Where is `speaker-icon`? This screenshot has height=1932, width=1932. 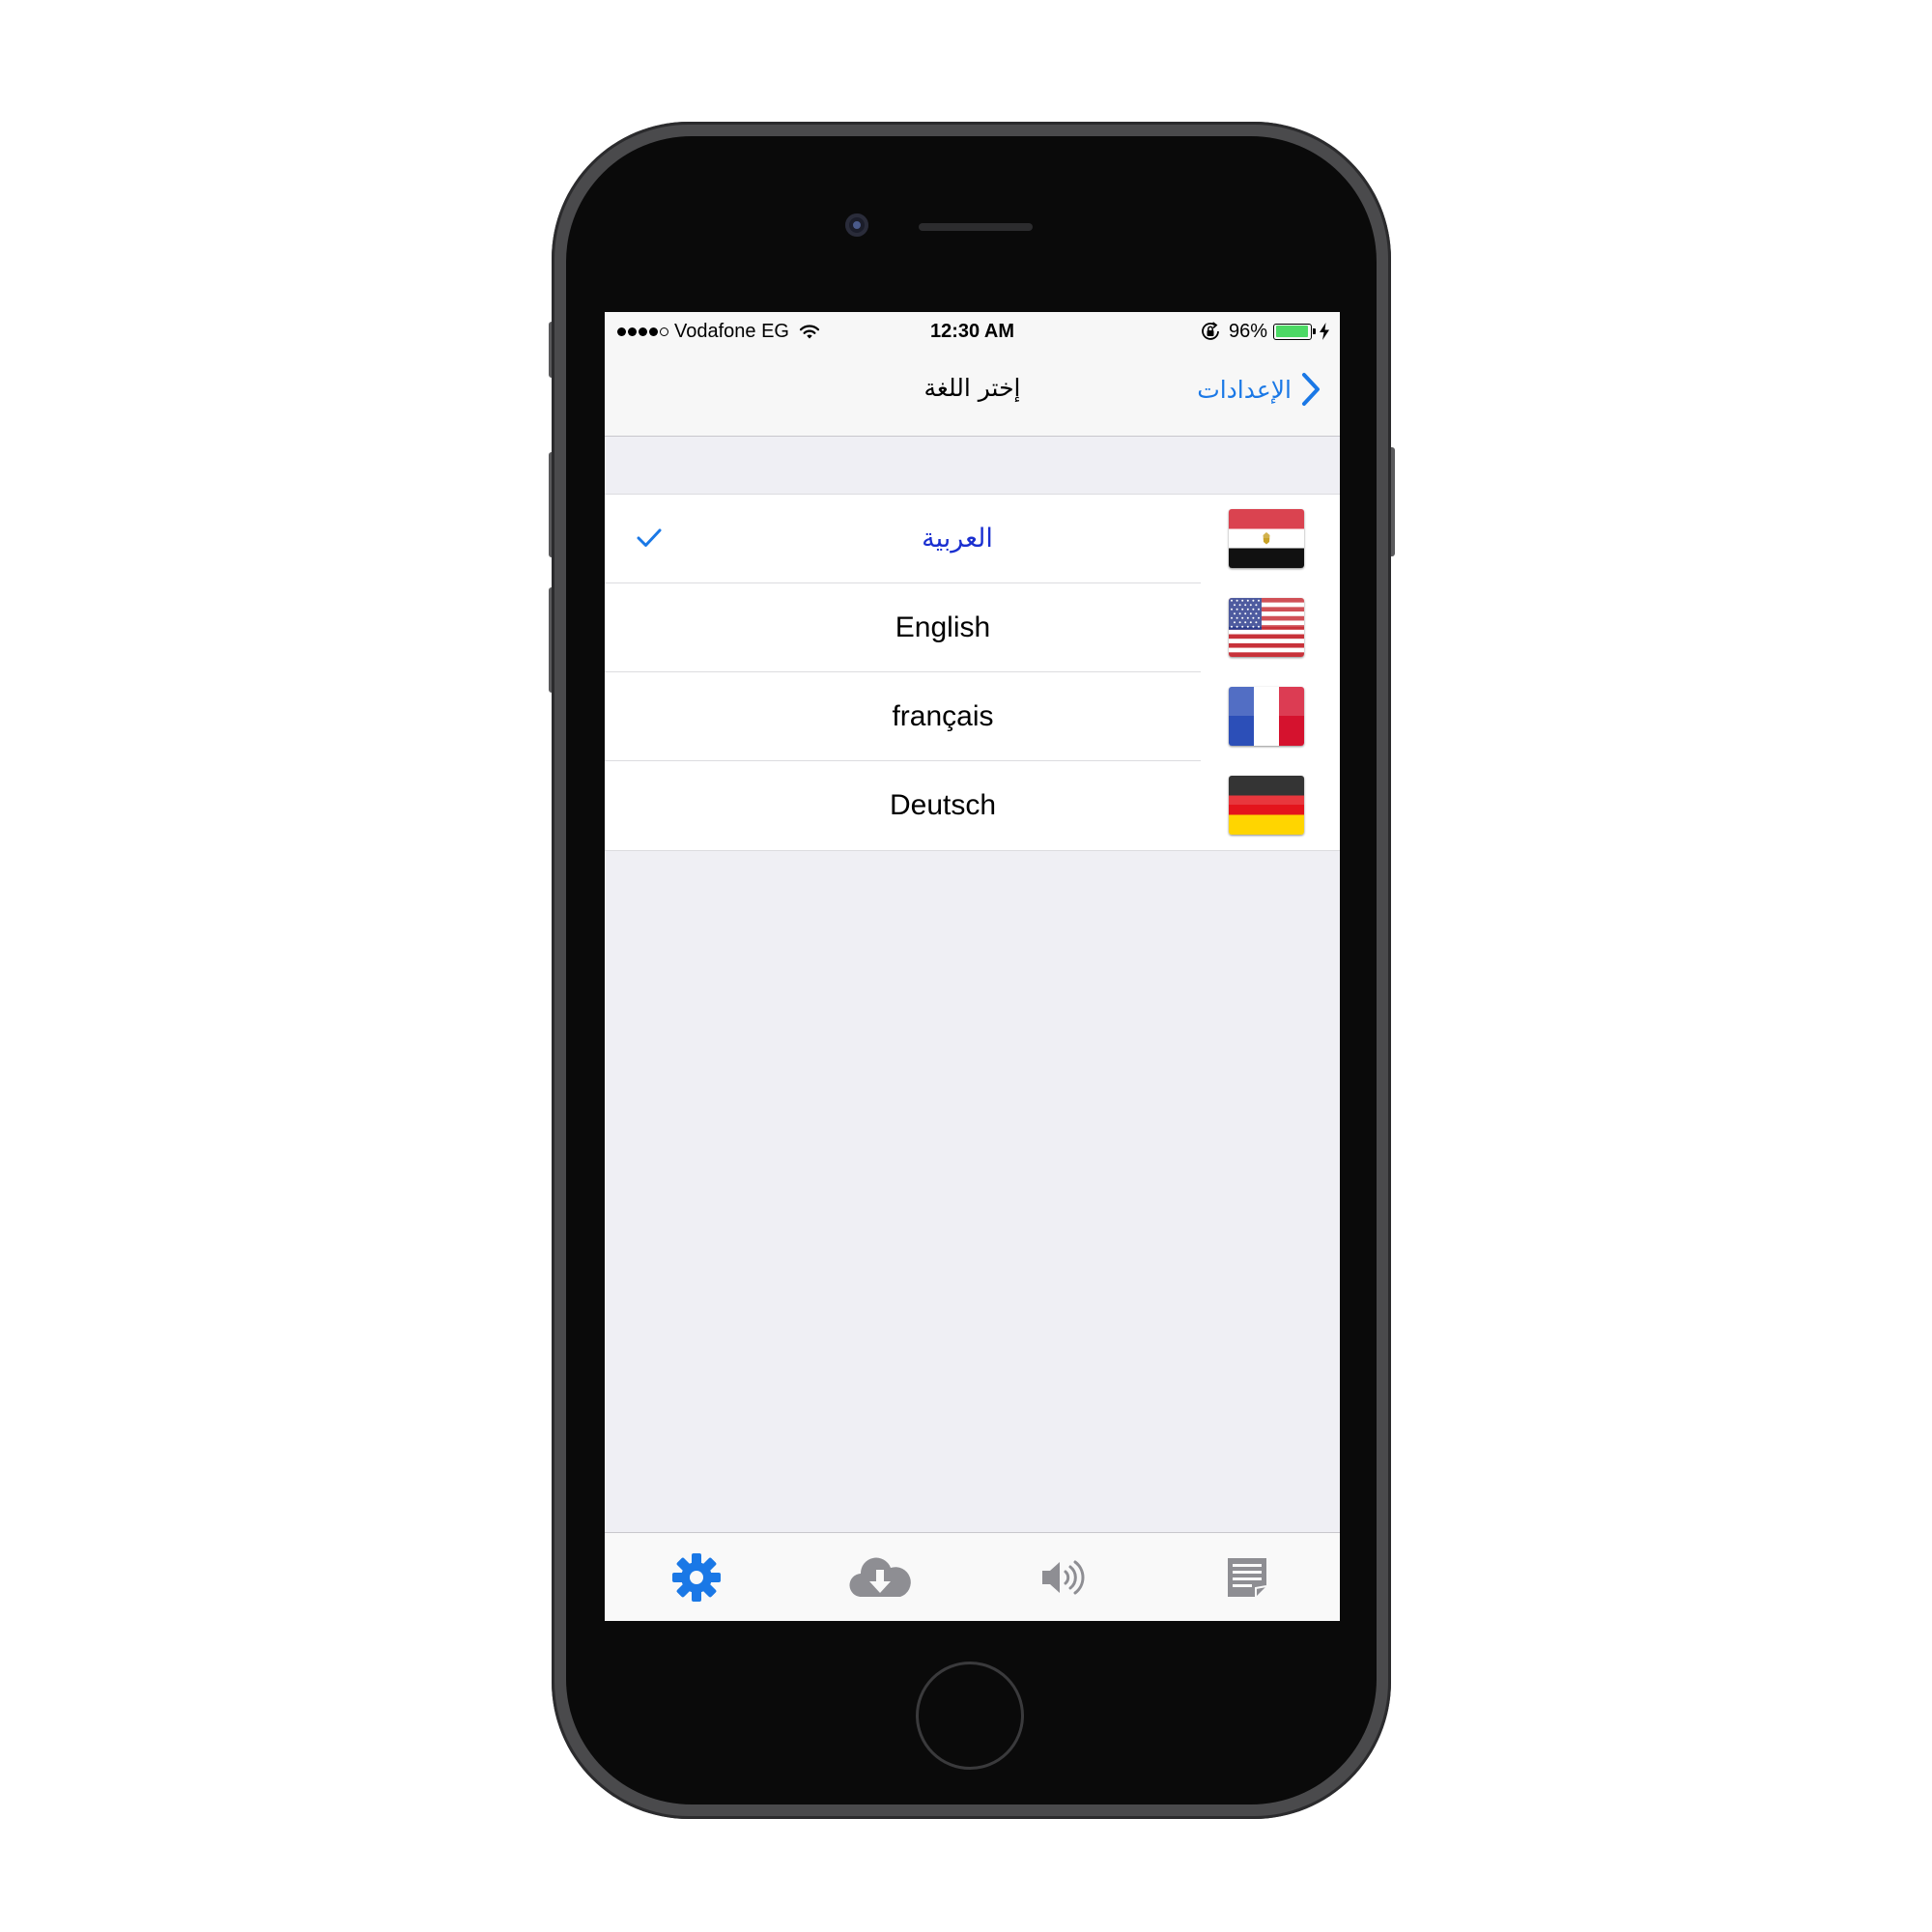 speaker-icon is located at coordinates (1063, 1577).